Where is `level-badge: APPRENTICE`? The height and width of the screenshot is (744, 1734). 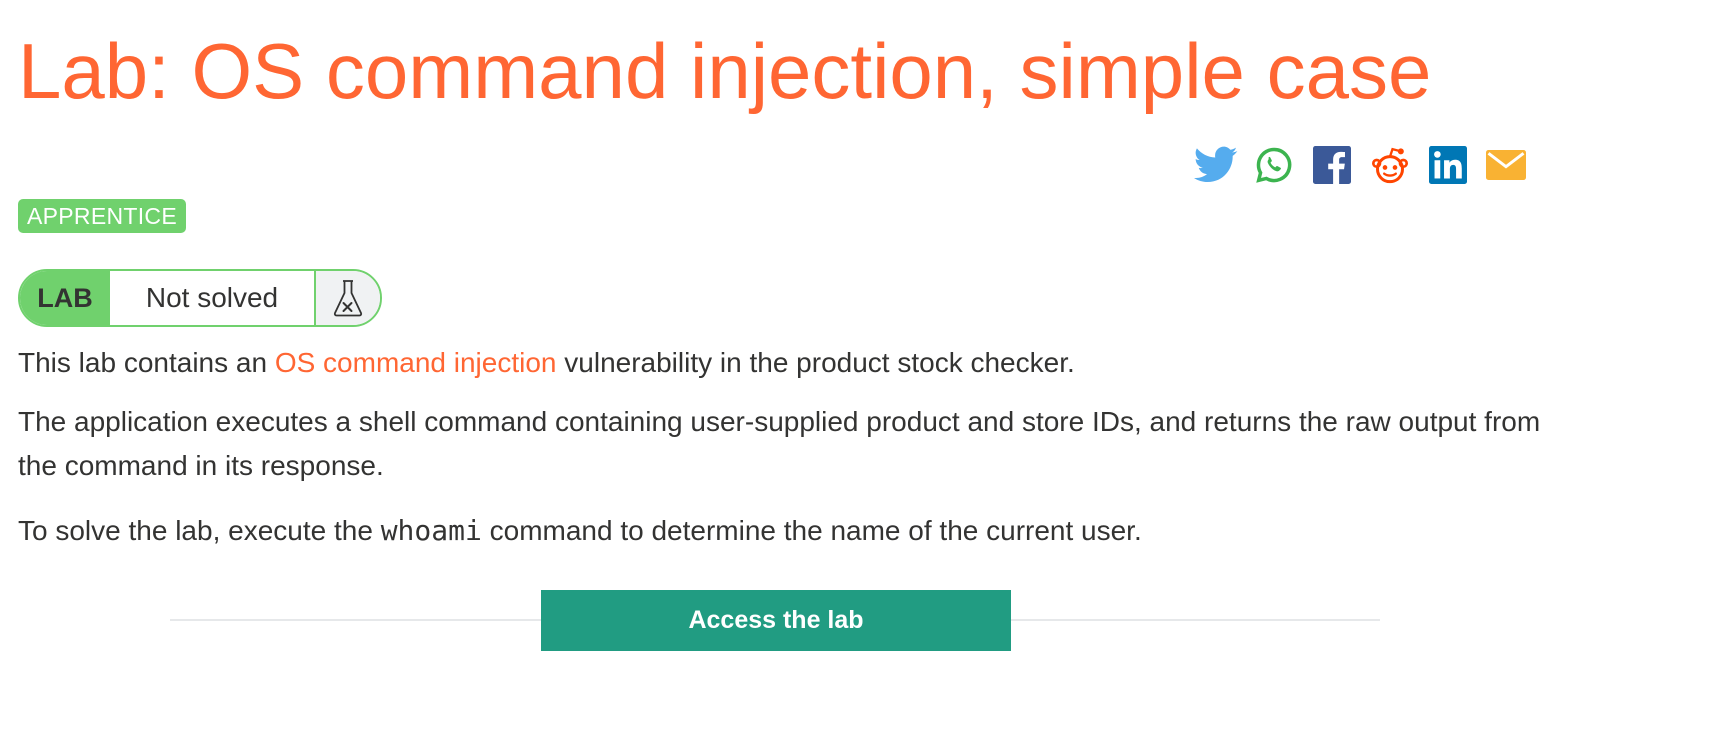 level-badge: APPRENTICE is located at coordinates (102, 216).